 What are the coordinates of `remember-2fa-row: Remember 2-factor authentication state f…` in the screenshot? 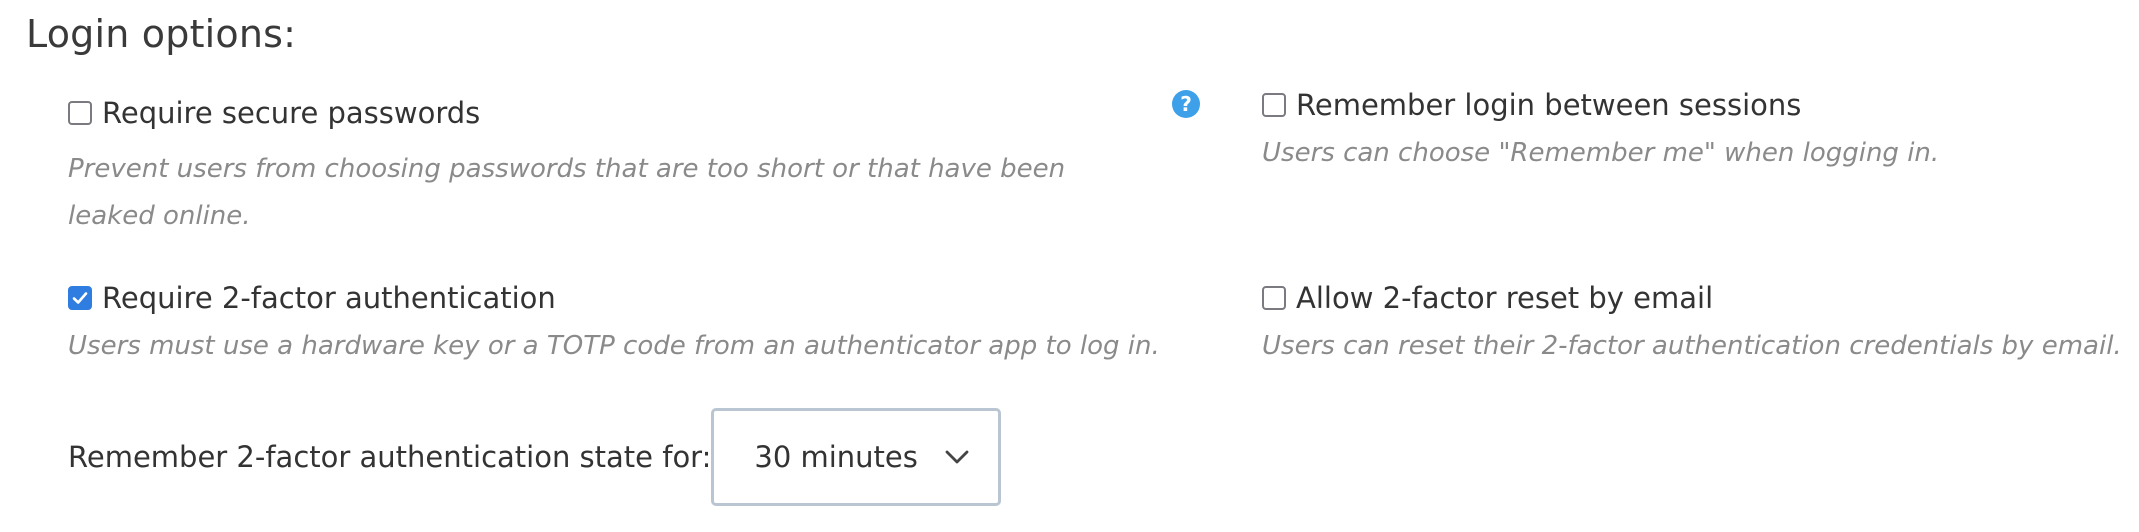 It's located at (535, 457).